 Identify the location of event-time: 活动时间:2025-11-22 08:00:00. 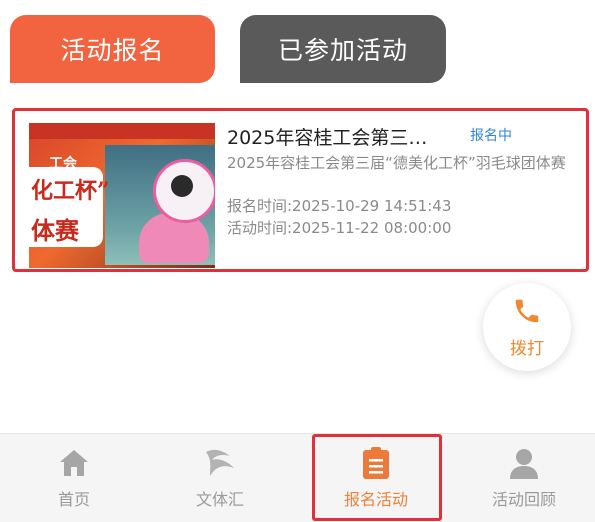
(339, 228).